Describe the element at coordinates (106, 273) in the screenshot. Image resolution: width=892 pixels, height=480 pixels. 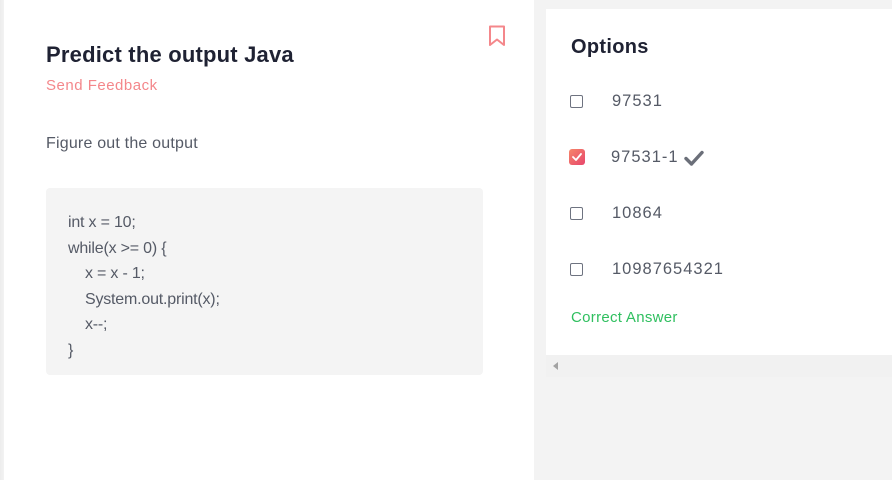
I see `code-line: x = x - 1;` at that location.